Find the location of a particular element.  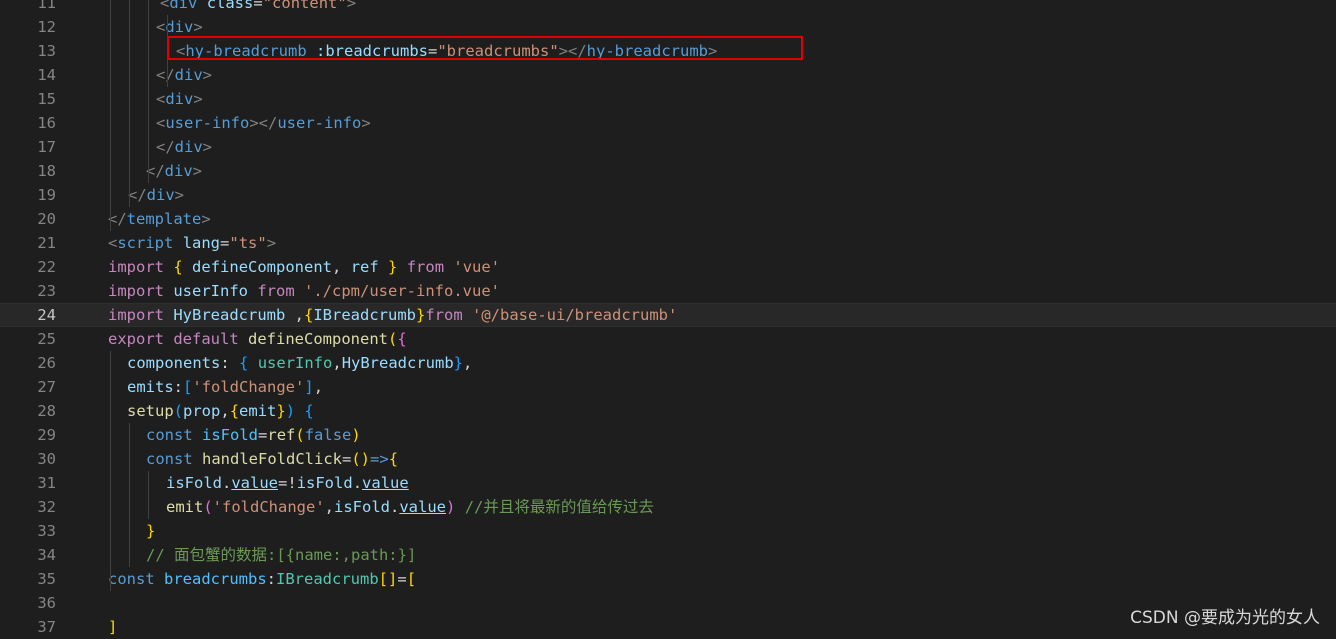

code-line: 25 export default defineComponent({ is located at coordinates (668, 339).